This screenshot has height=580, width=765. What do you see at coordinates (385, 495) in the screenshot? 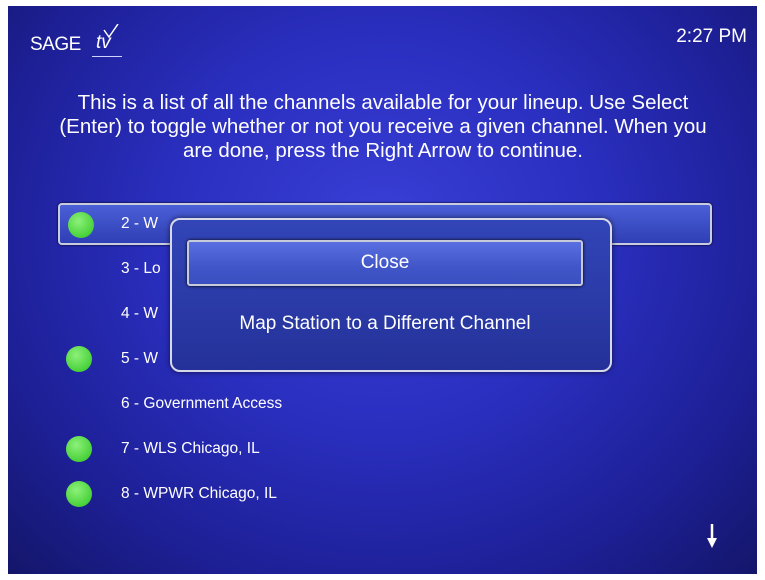
I see `channel-row: 8 - WPWR Chicago, IL` at bounding box center [385, 495].